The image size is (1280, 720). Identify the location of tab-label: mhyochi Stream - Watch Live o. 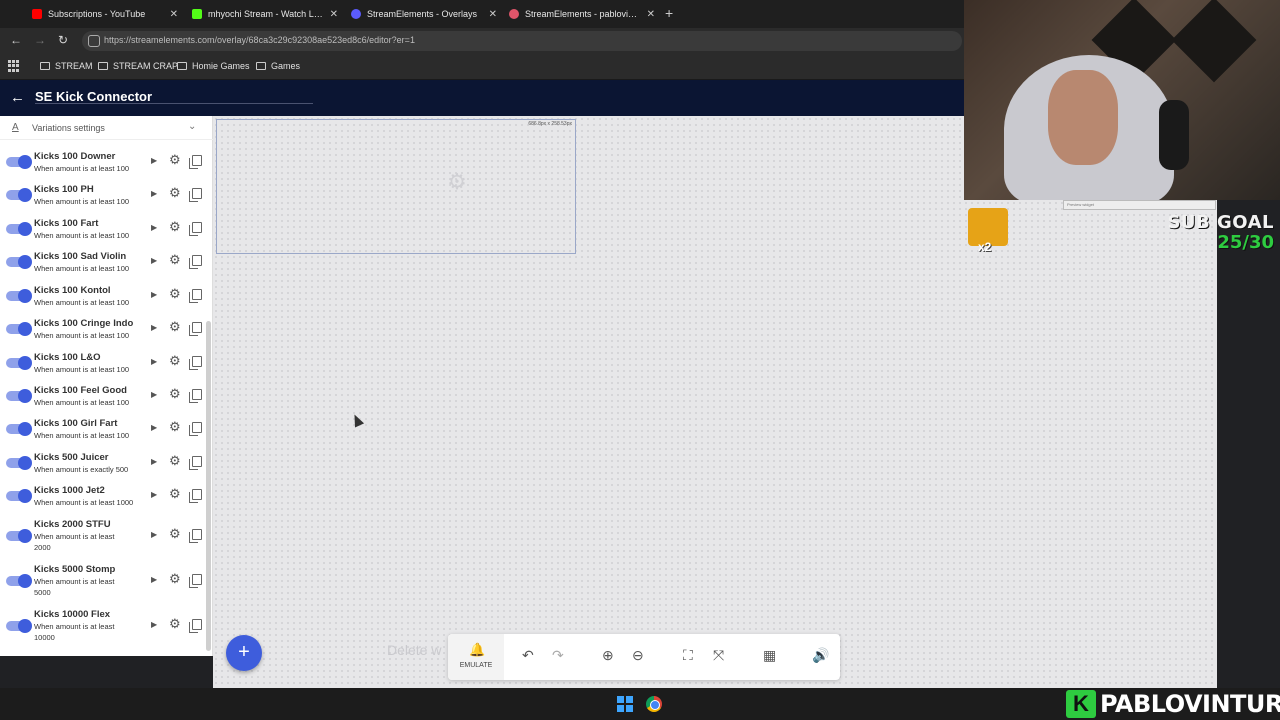
(266, 14).